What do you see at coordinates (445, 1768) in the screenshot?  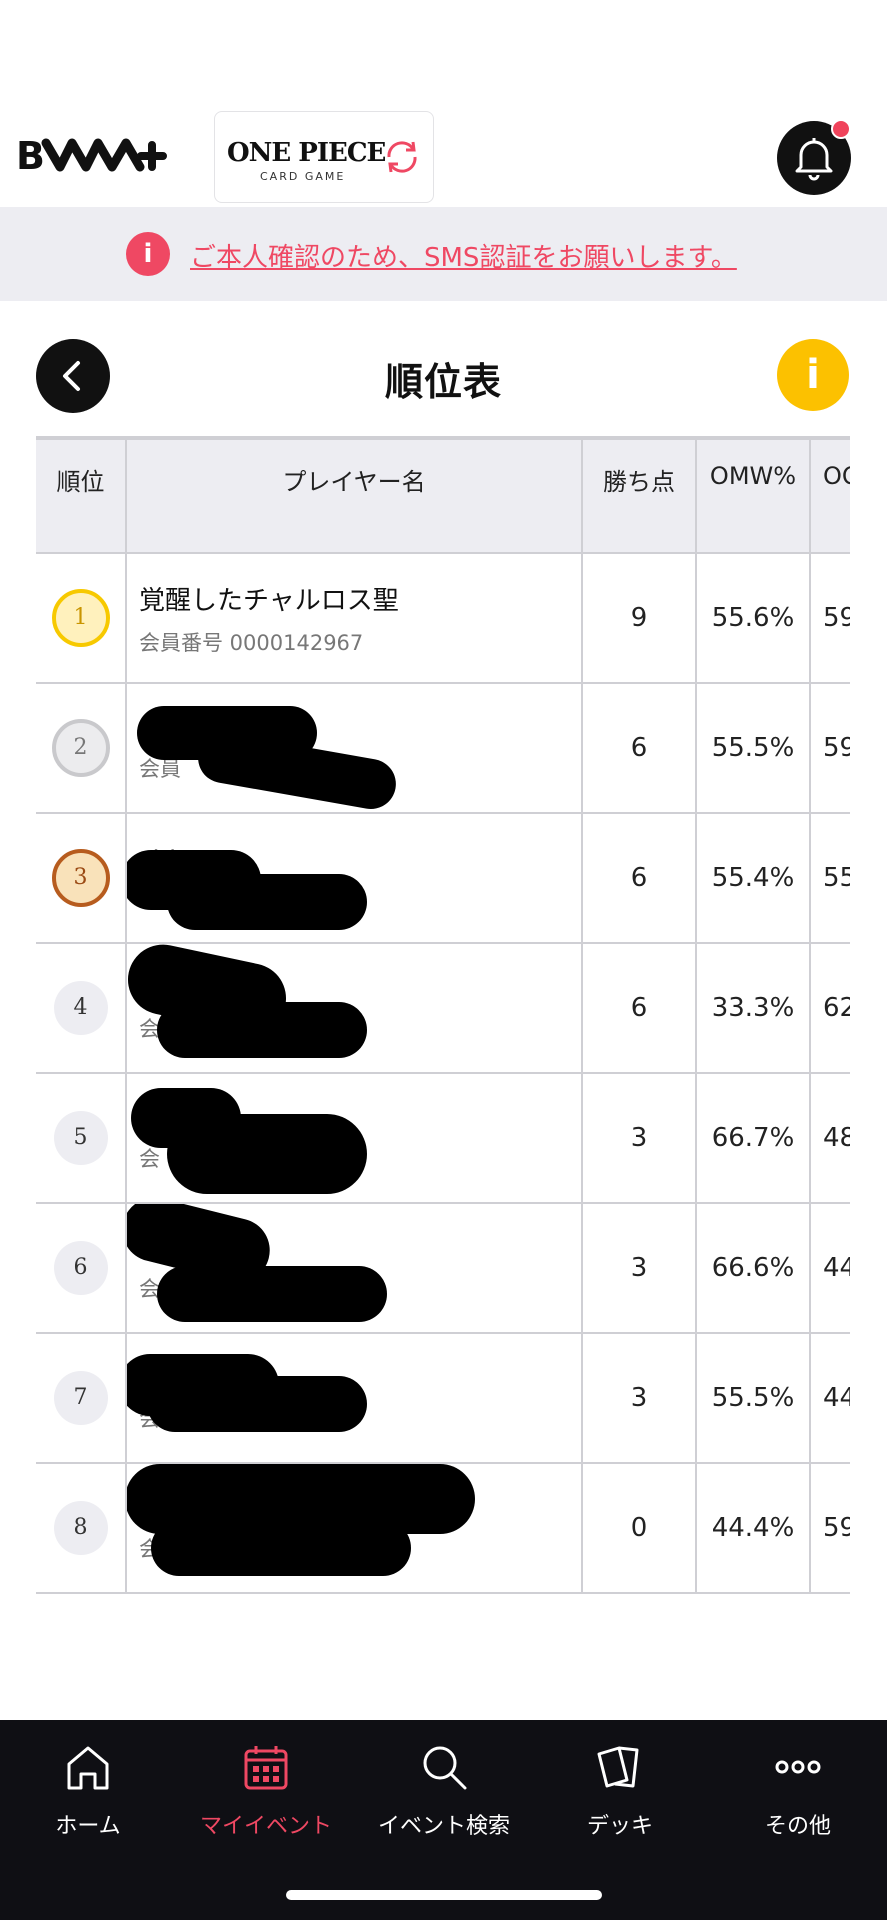 I see `search-icon` at bounding box center [445, 1768].